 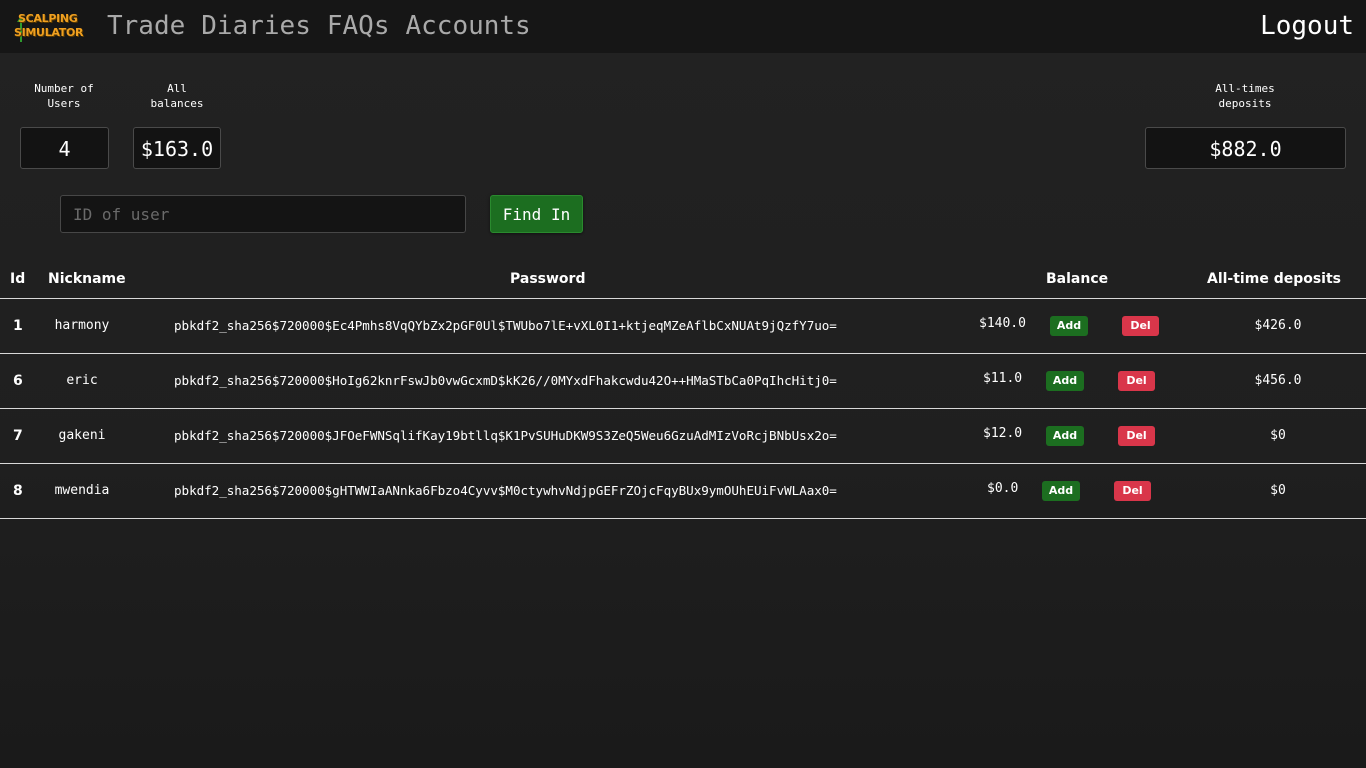 I want to click on row-all-time-deposits: $426.0, so click(x=1278, y=325).